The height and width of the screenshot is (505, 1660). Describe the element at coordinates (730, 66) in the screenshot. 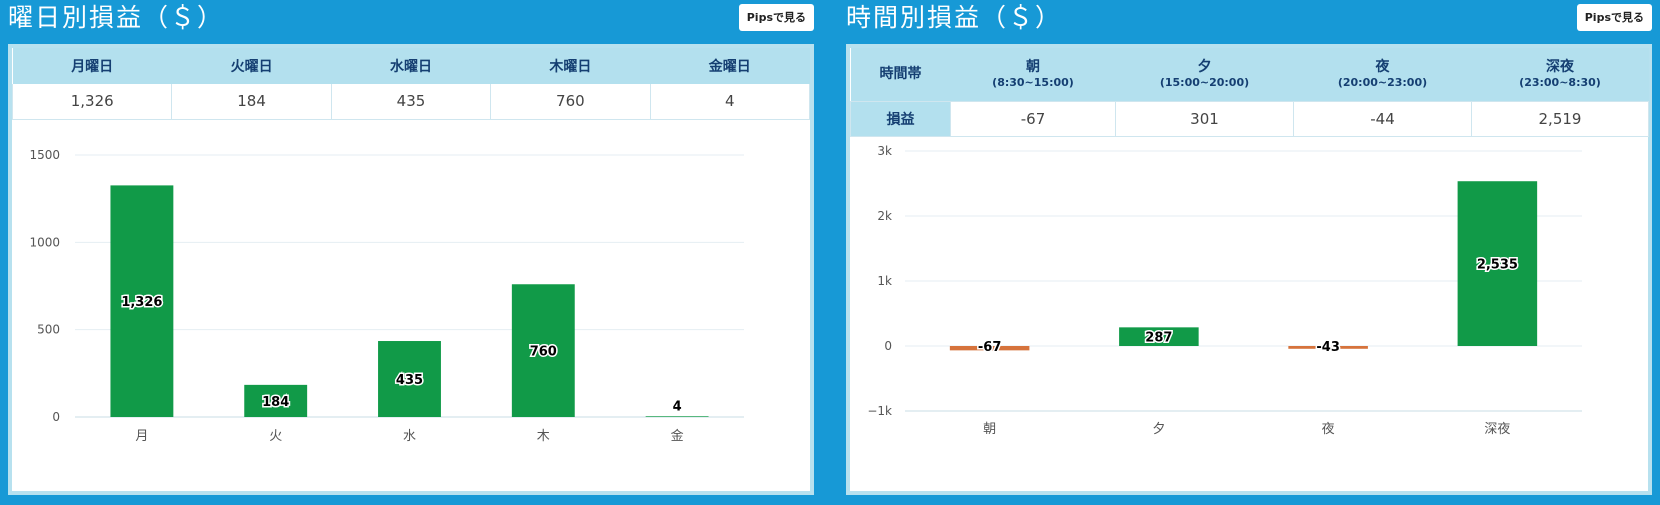

I see `weekday-header-fri: 金曜日` at that location.